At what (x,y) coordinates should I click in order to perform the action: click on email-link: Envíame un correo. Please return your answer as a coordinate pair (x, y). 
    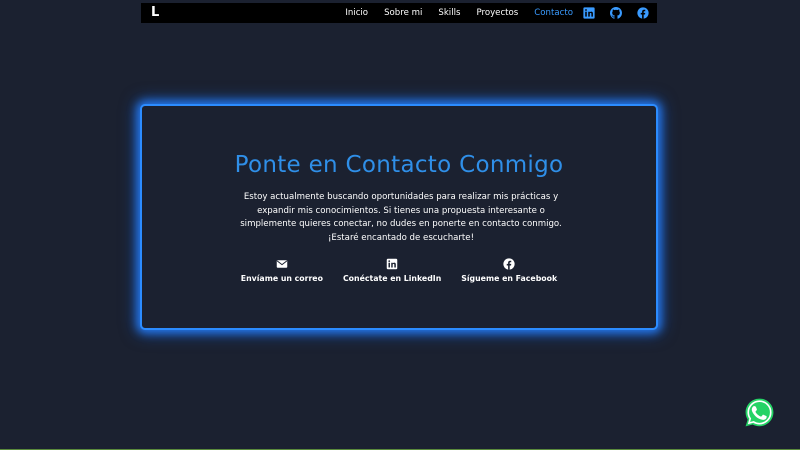
    Looking at the image, I should click on (282, 270).